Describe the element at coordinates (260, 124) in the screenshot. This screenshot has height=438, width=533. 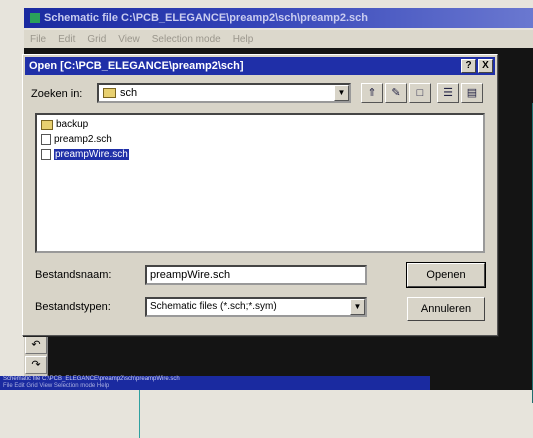
I see `list-item: backup` at that location.